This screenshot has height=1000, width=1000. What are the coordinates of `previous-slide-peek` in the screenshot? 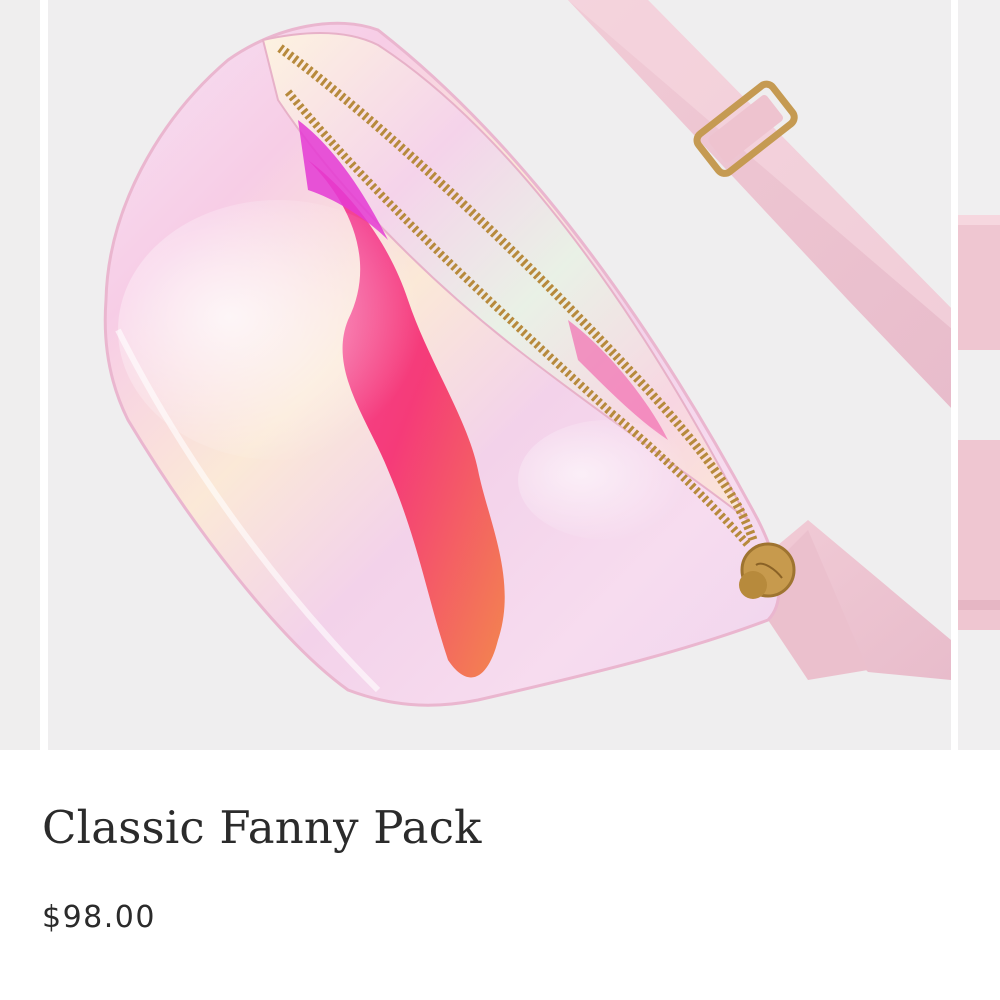 It's located at (20, 375).